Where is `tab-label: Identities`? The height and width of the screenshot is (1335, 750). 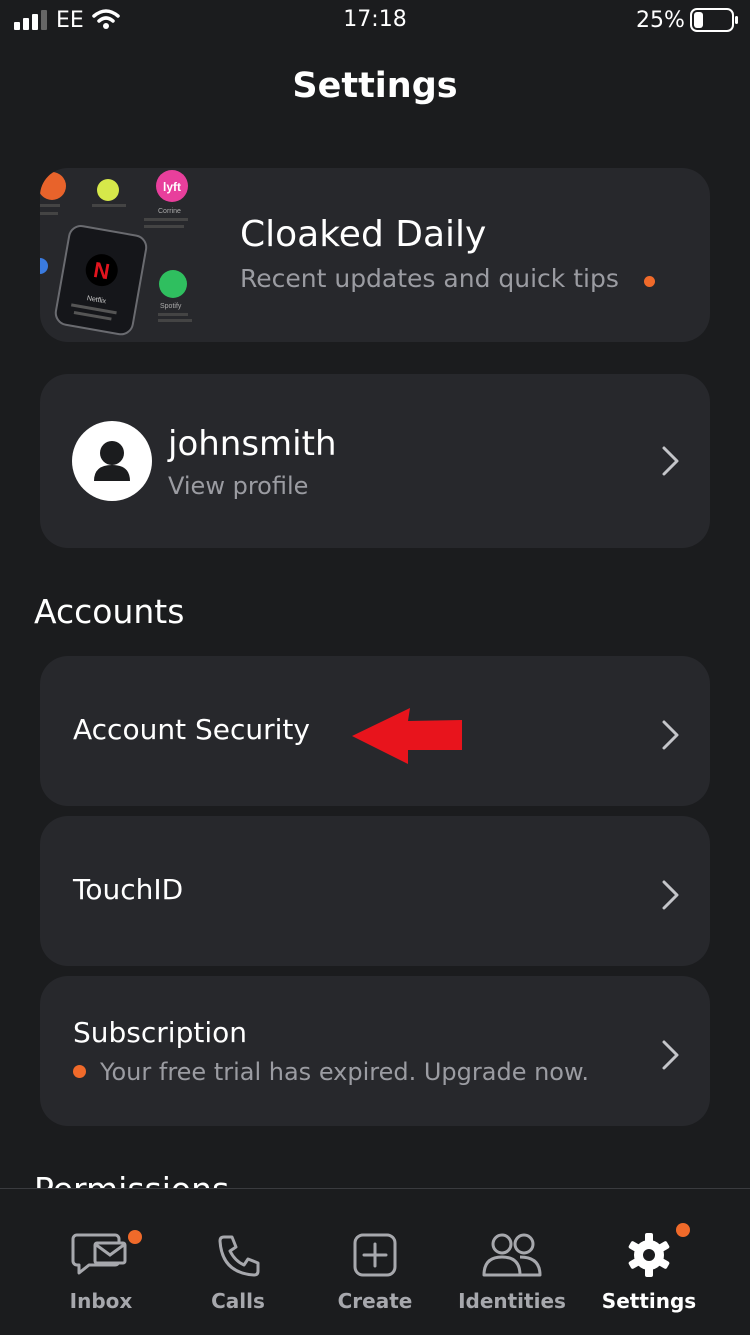 tab-label: Identities is located at coordinates (512, 1301).